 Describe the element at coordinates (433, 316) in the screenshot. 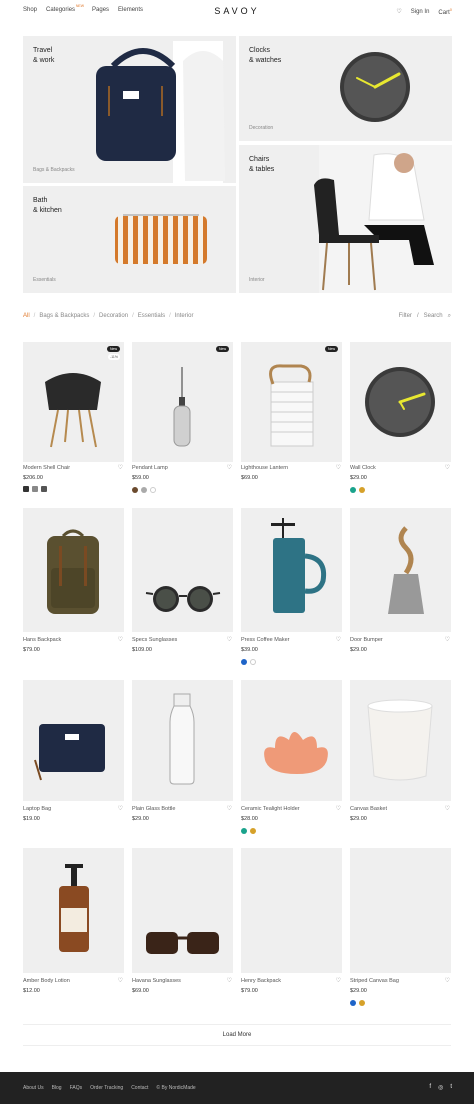

I see `search-button: Search` at that location.